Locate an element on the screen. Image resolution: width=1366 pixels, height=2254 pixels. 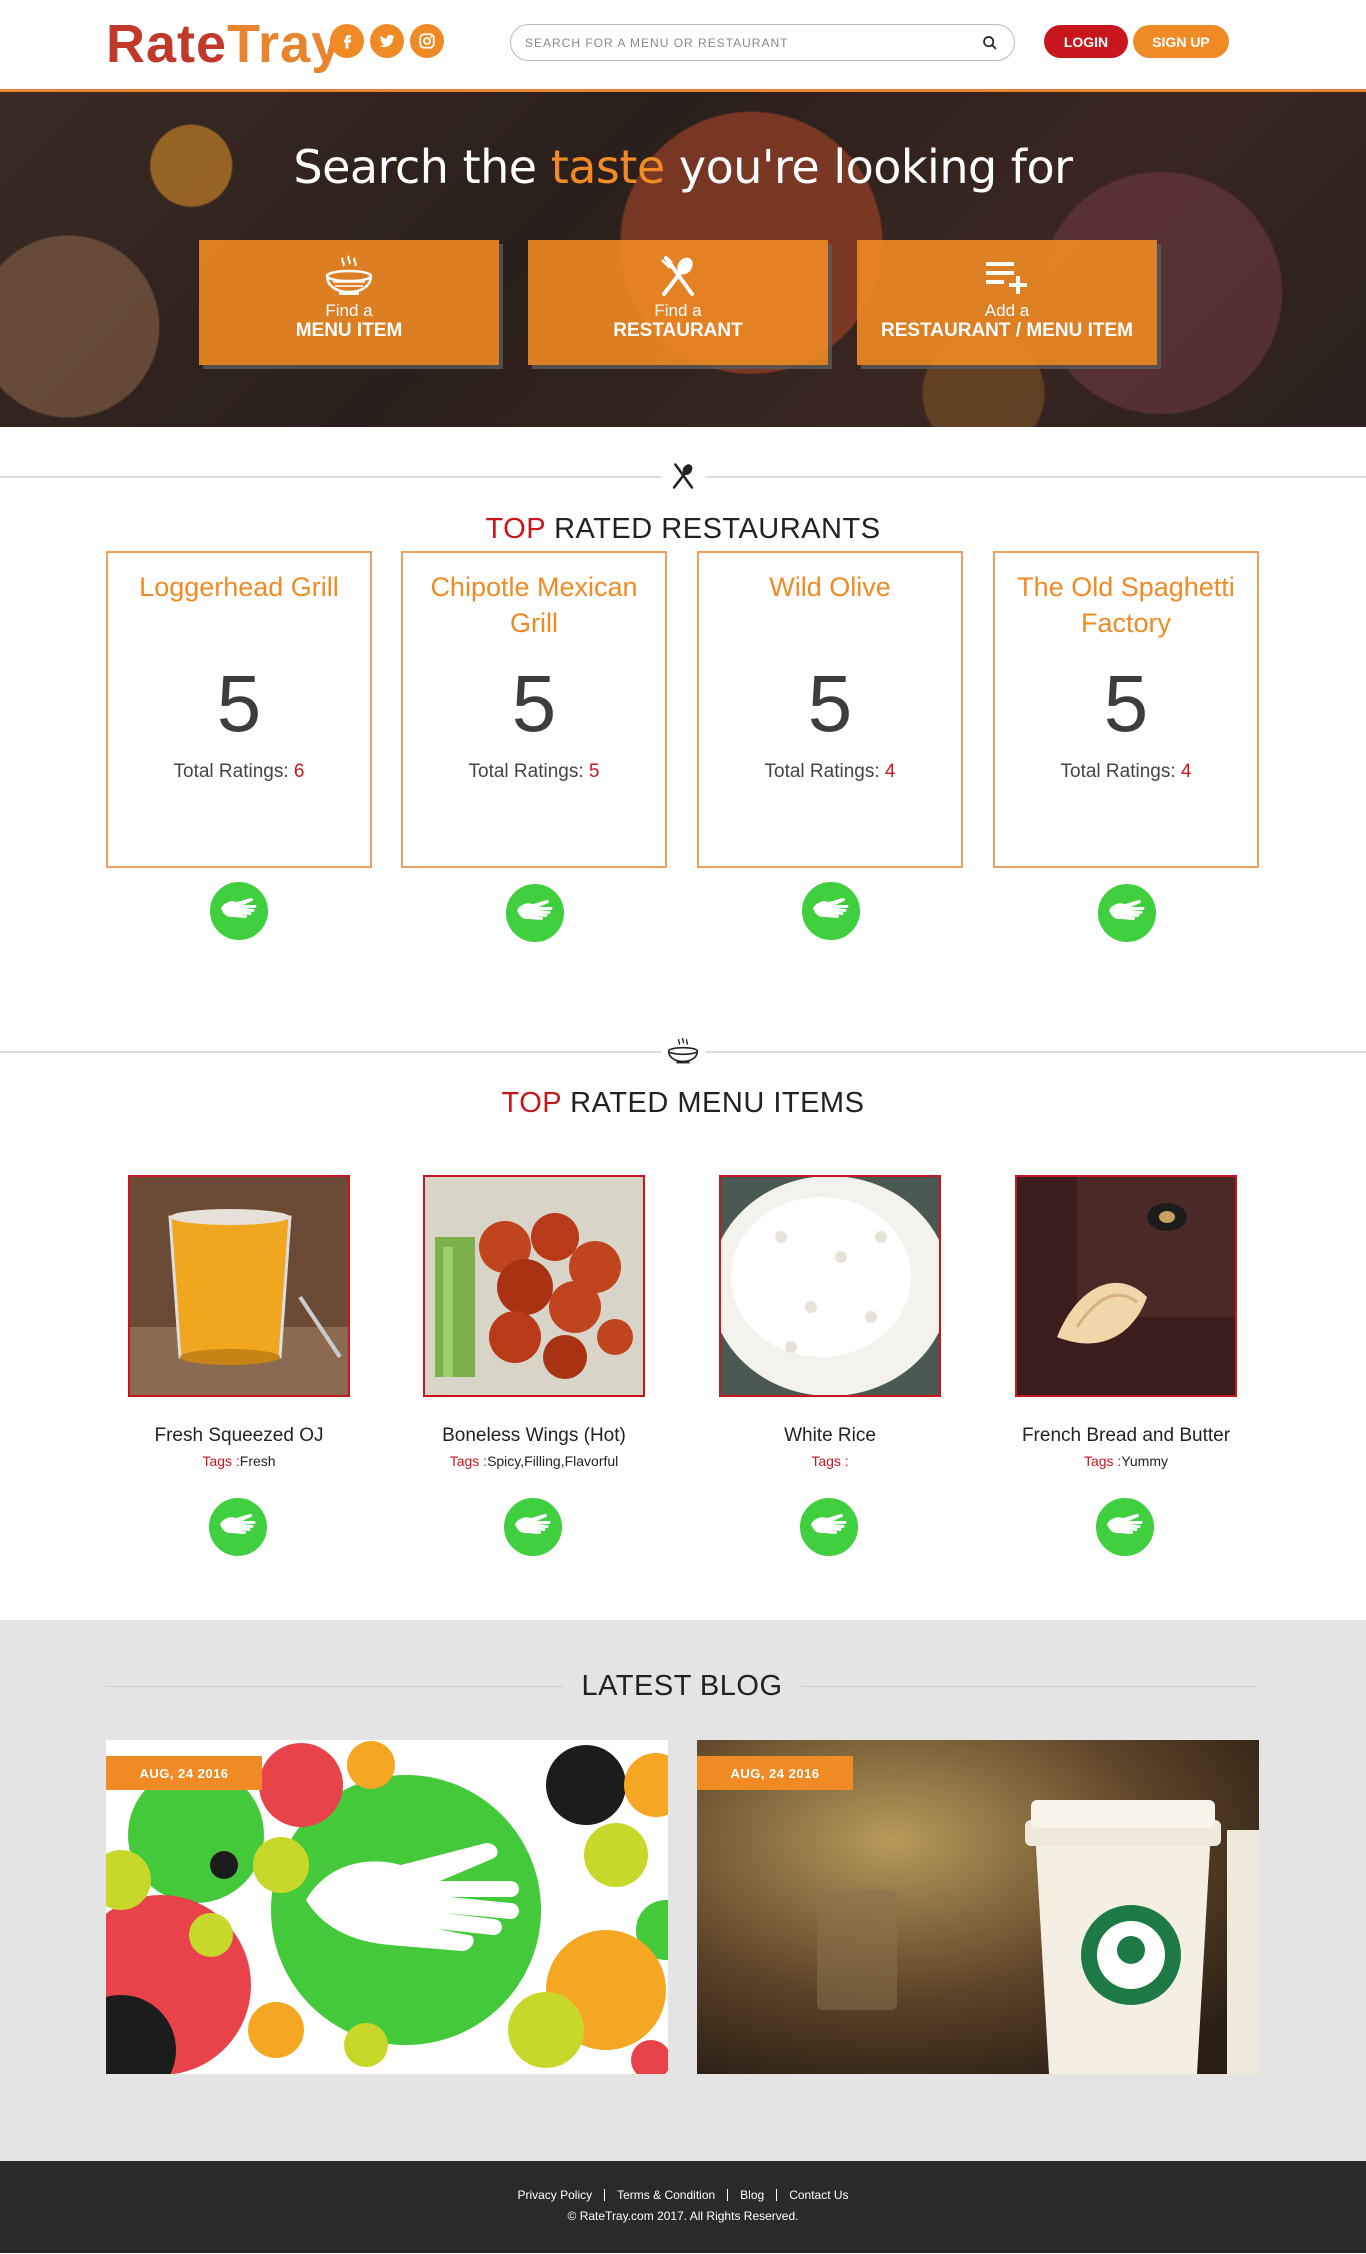
twitter-icon is located at coordinates (387, 41).